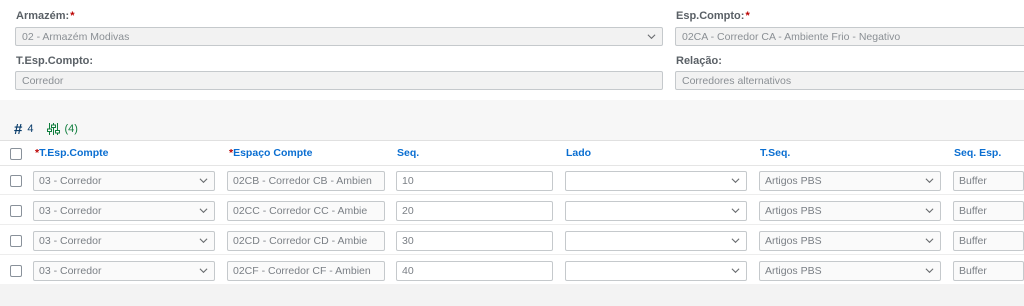  What do you see at coordinates (474, 211) in the screenshot?
I see `seq-input: 20` at bounding box center [474, 211].